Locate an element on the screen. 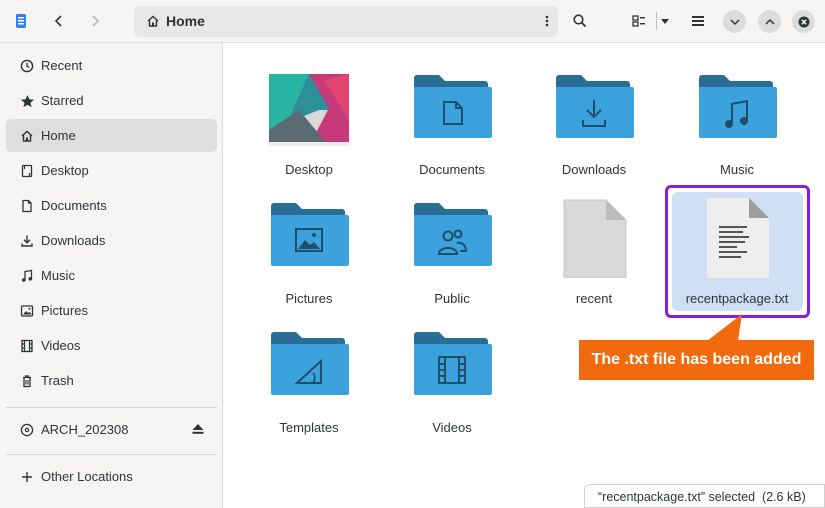  sidebar-item-label: Home is located at coordinates (58, 135).